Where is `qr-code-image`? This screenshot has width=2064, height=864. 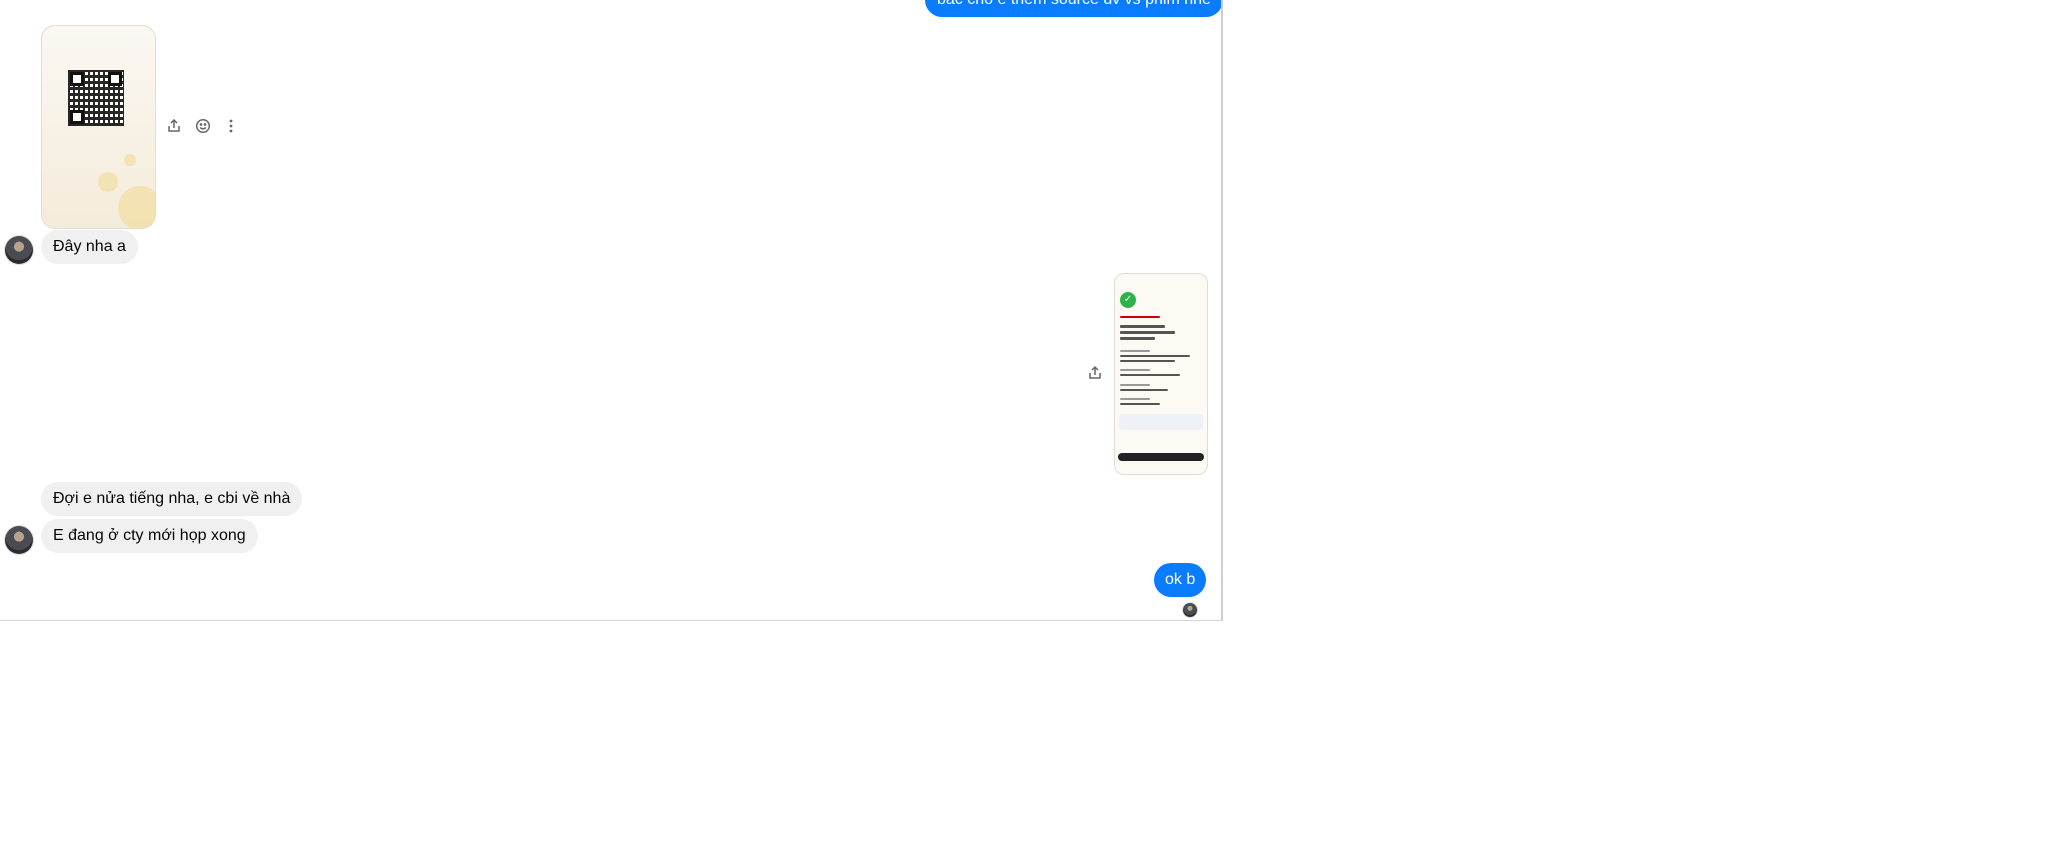 qr-code-image is located at coordinates (98, 127).